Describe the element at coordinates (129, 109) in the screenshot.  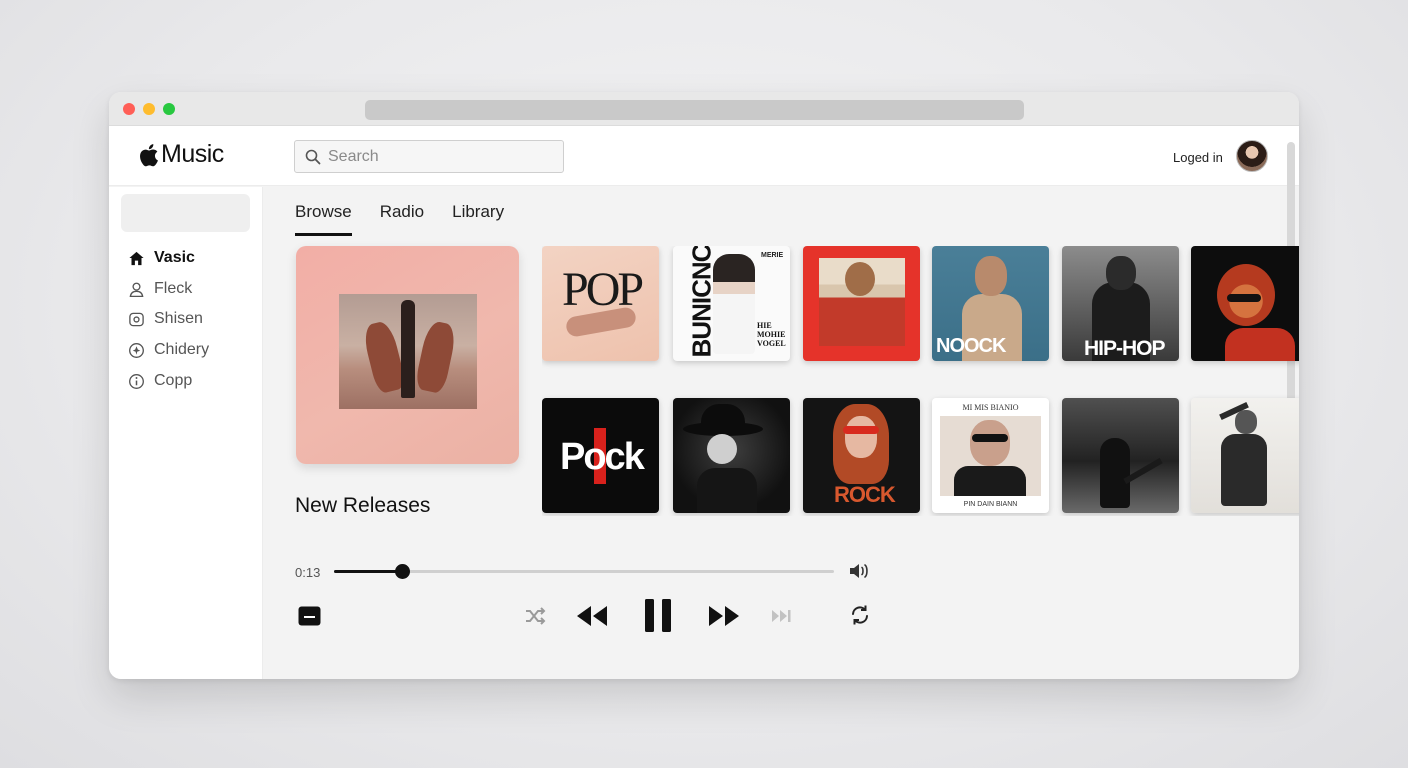
I see `close-window-button` at that location.